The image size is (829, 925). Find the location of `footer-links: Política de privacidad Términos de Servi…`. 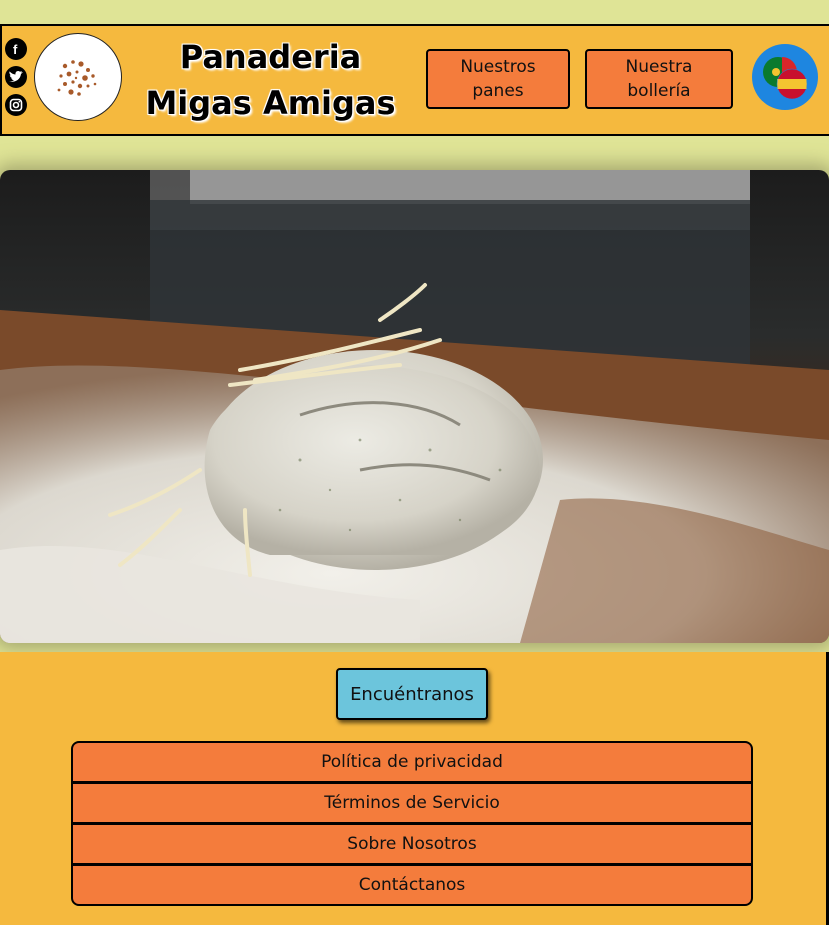

footer-links: Política de privacidad Términos de Servi… is located at coordinates (412, 823).